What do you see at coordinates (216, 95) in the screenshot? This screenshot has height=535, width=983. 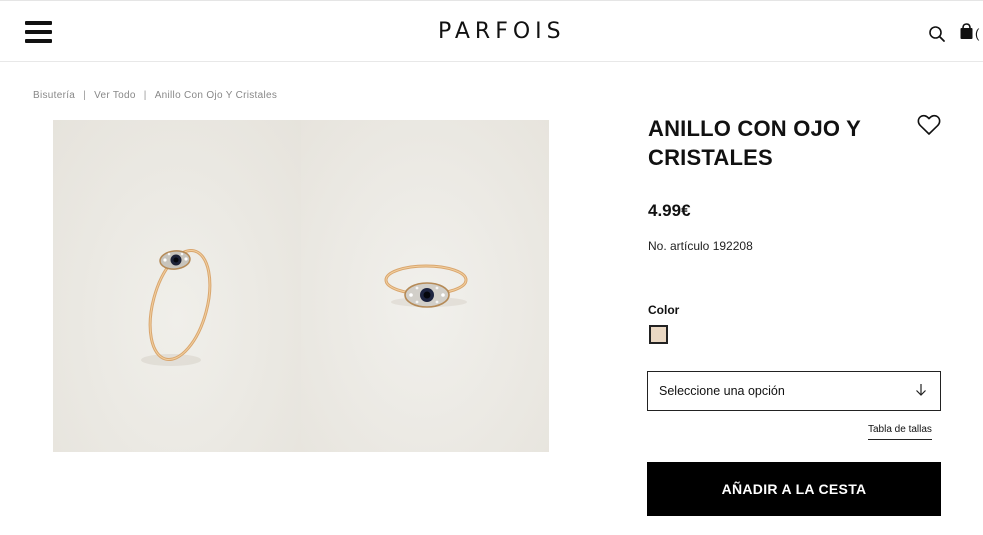 I see `breadcrumb-item-current: Anillo Con Ojo Y Cristales` at bounding box center [216, 95].